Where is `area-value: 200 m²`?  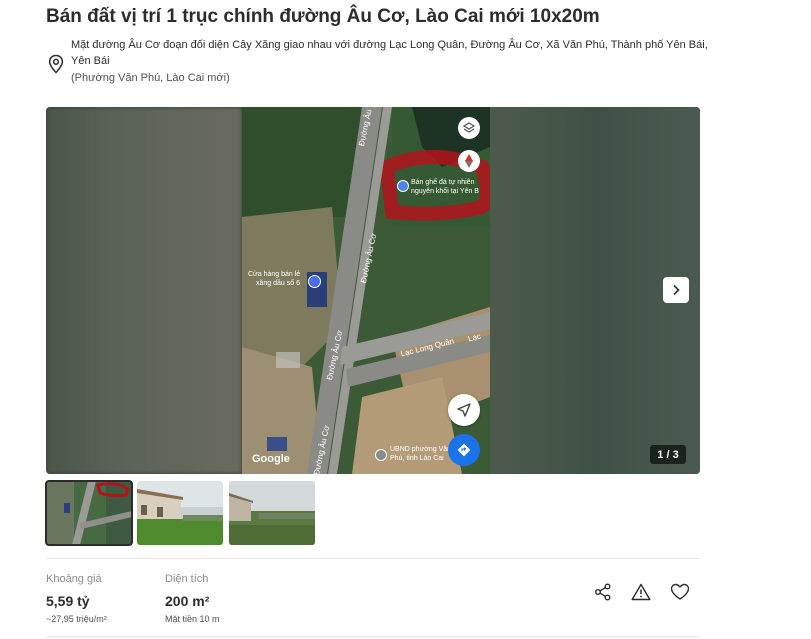 area-value: 200 m² is located at coordinates (187, 601).